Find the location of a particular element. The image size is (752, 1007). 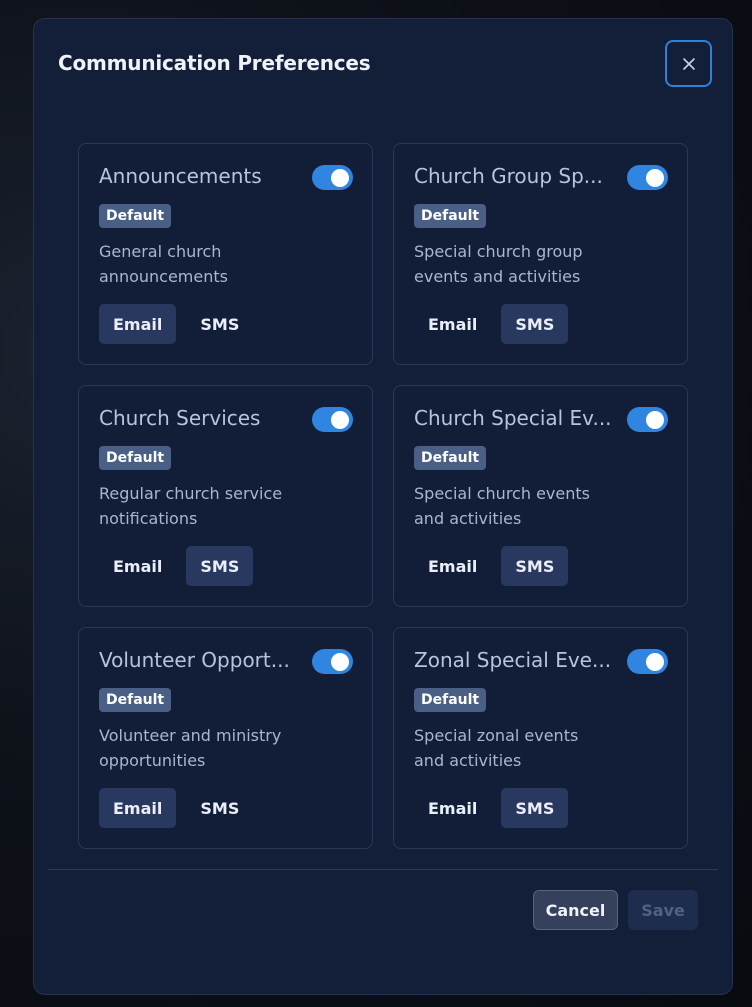

close-icon is located at coordinates (688, 63).